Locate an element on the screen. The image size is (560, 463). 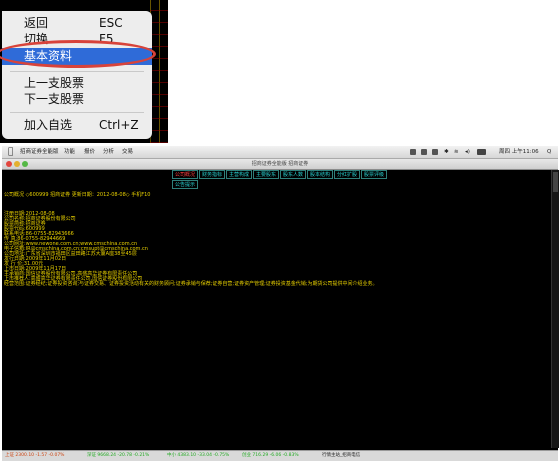
chart-grid-background is located at coordinates (159, 71).